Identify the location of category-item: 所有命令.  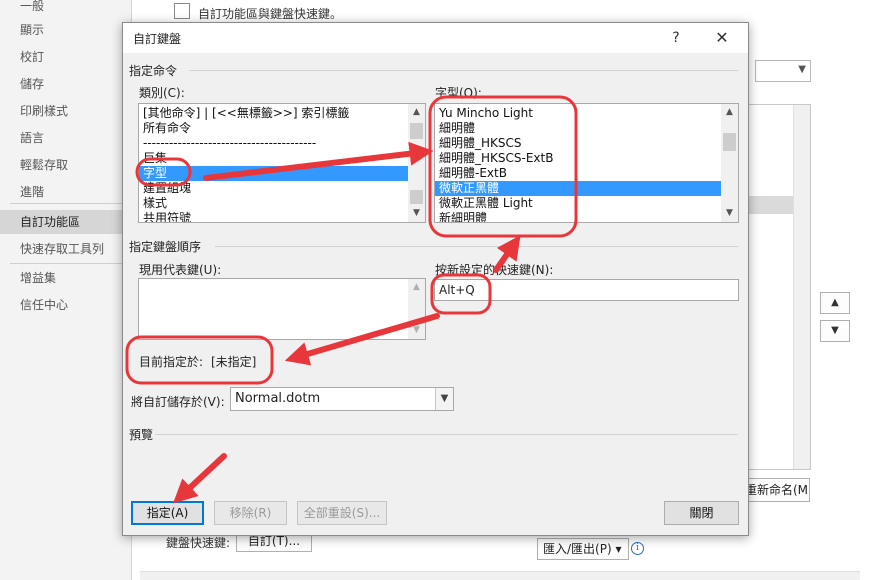
(273, 128).